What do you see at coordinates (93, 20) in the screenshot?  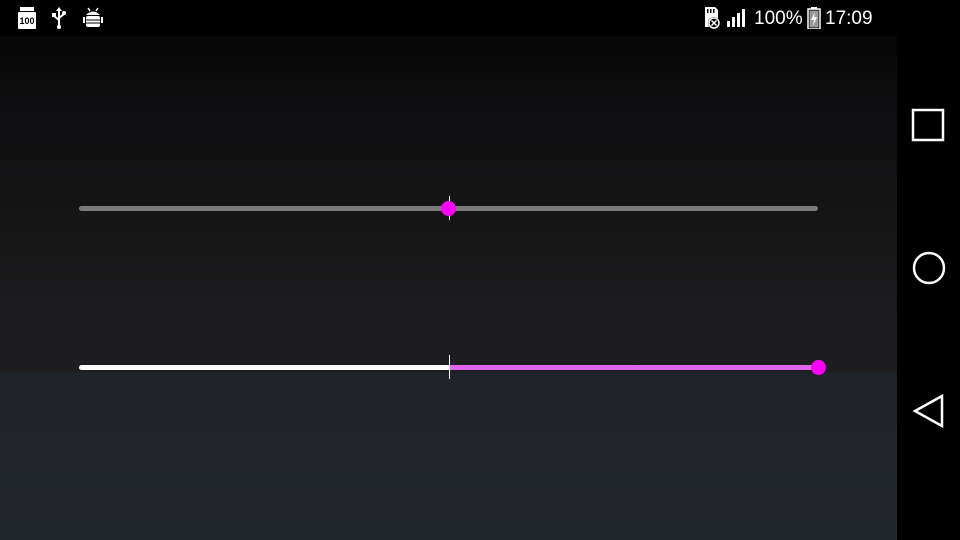 I see `android-debug-icon` at bounding box center [93, 20].